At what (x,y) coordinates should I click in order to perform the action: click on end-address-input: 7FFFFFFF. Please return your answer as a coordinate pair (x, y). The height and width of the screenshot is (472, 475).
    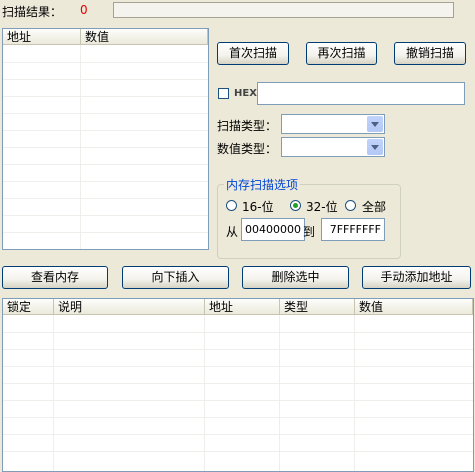
    Looking at the image, I should click on (353, 229).